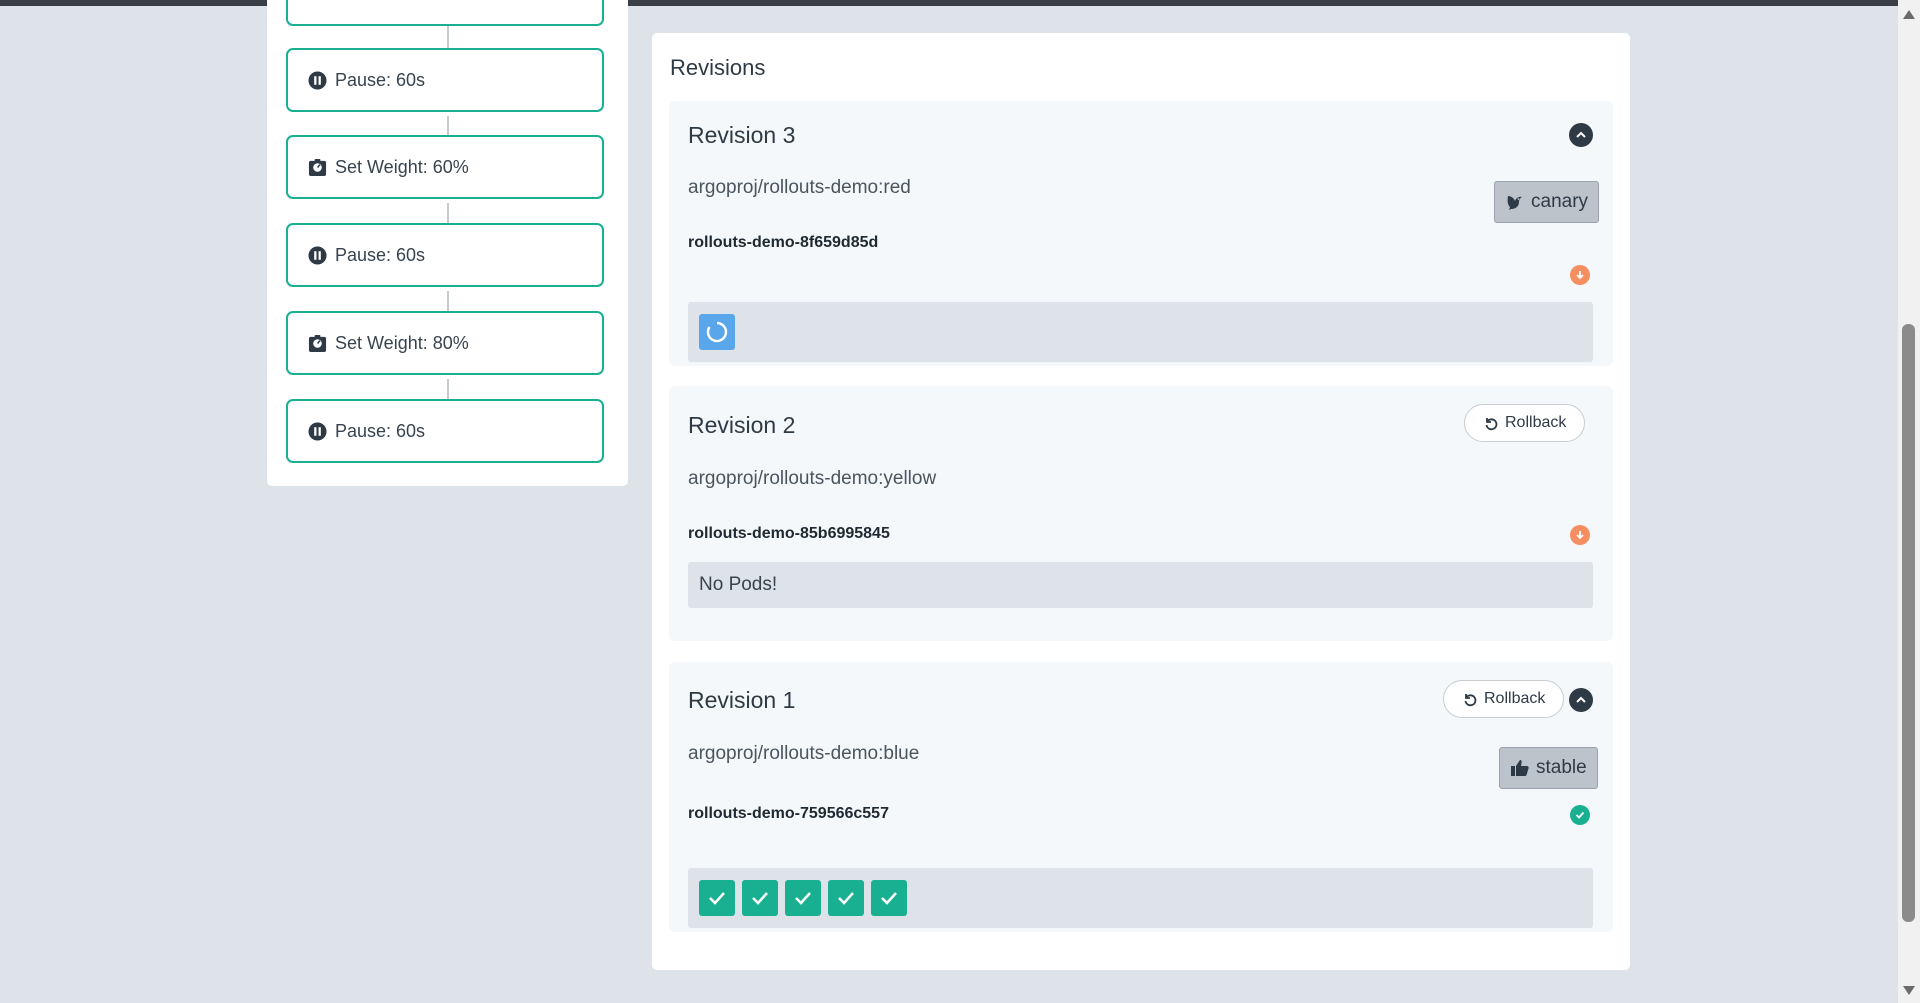 This screenshot has width=1920, height=1003. I want to click on canary-bird-icon, so click(1515, 202).